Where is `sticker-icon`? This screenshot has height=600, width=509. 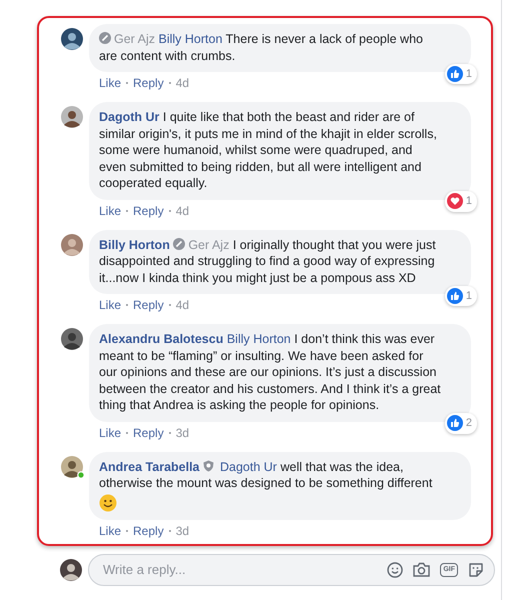 sticker-icon is located at coordinates (476, 570).